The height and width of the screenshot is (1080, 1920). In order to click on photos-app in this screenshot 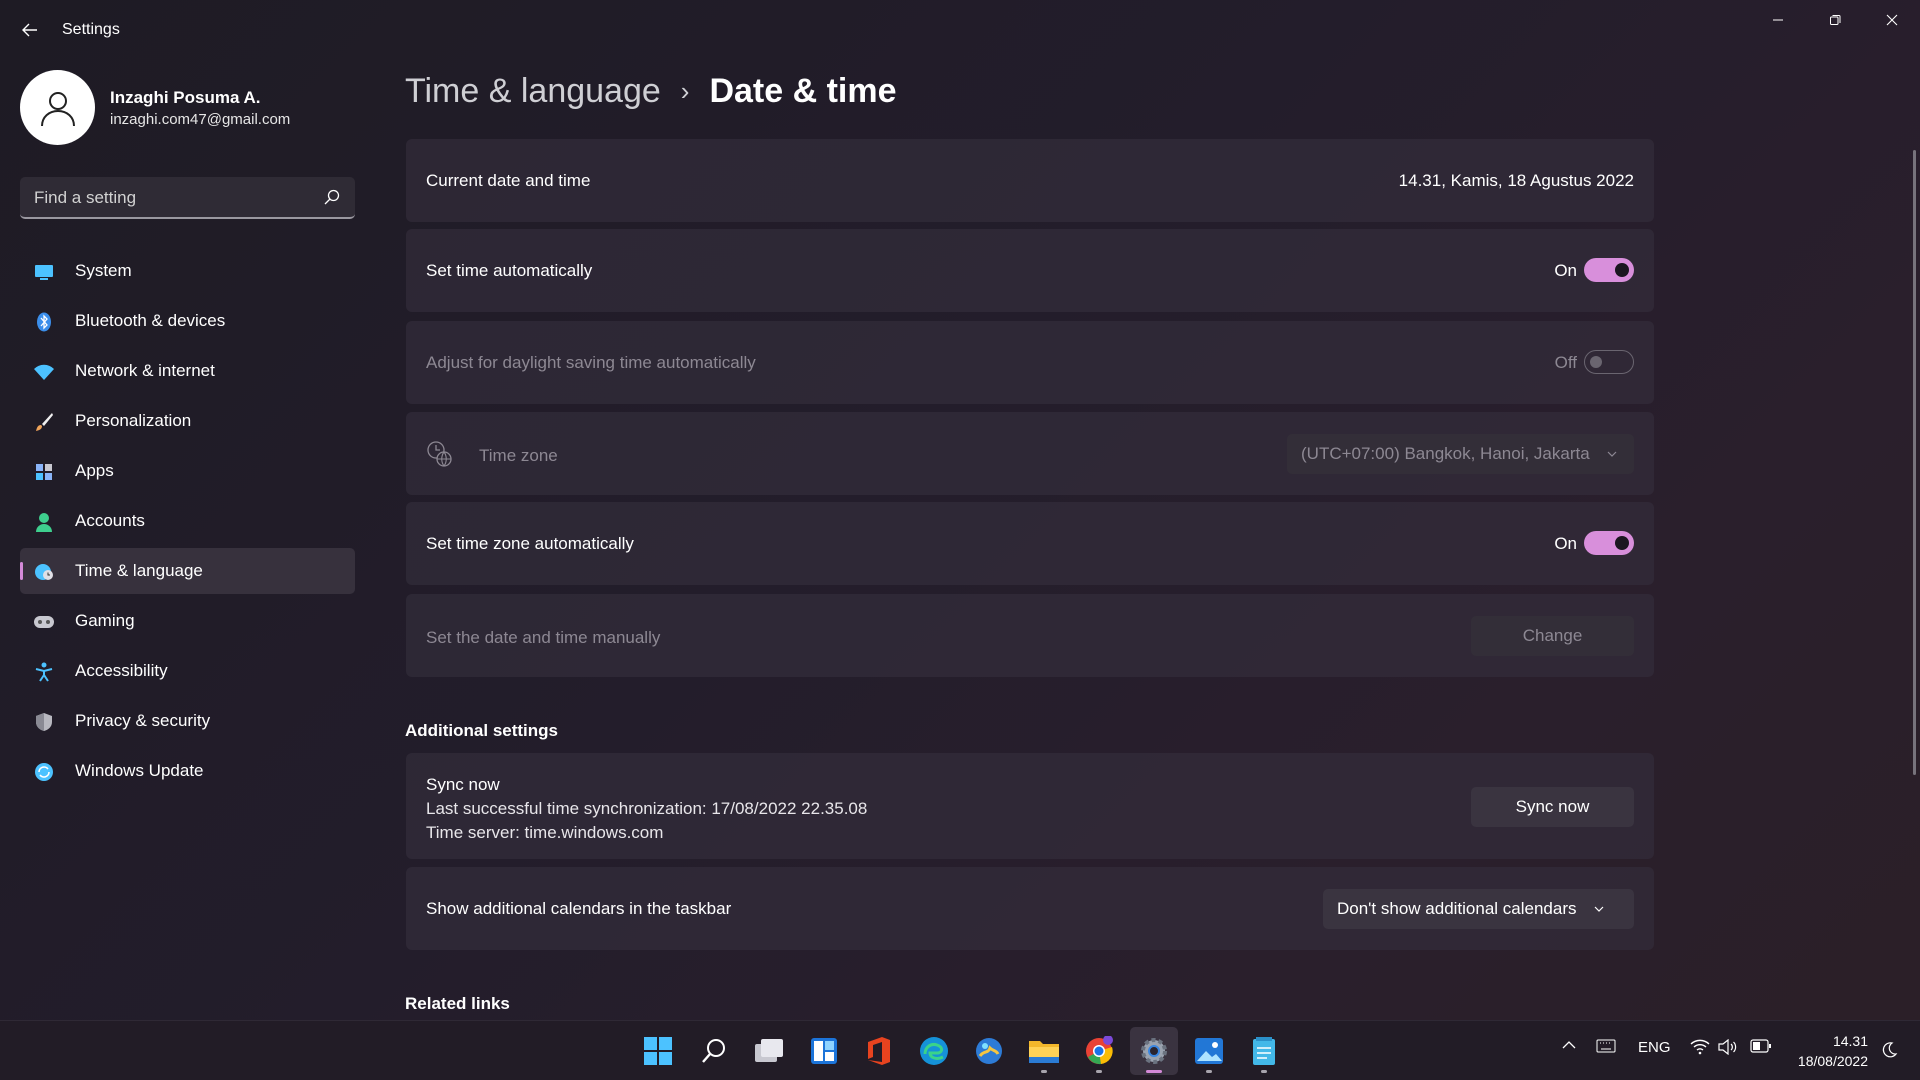, I will do `click(989, 1051)`.